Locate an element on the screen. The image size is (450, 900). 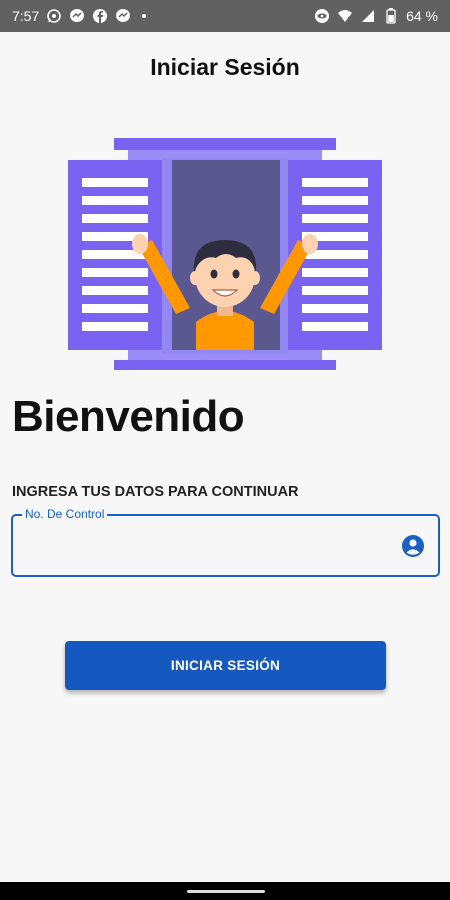
facebook-icon is located at coordinates (100, 16).